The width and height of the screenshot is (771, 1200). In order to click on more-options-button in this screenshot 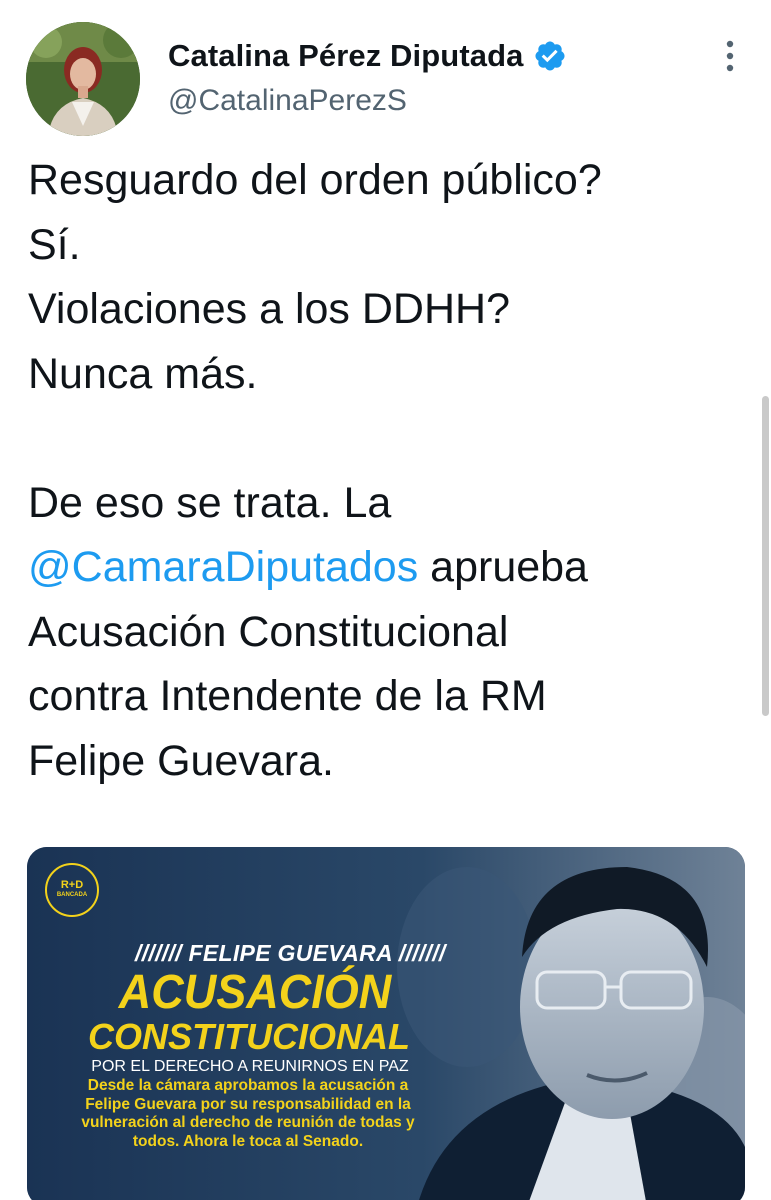, I will do `click(730, 56)`.